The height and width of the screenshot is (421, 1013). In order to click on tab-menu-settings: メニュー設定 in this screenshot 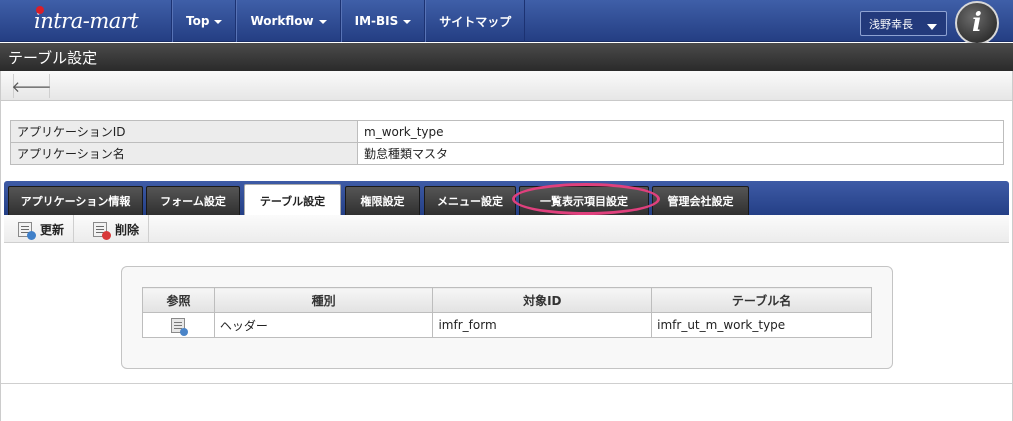, I will do `click(470, 200)`.